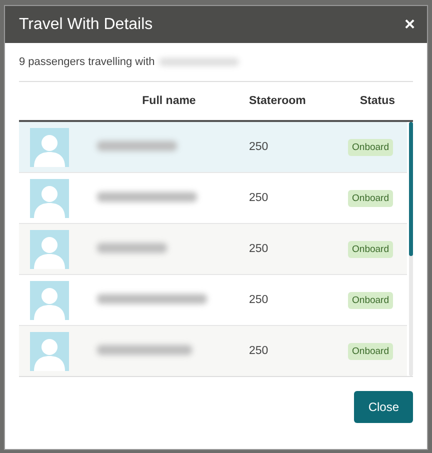  I want to click on dialog-title: Travel With Details, so click(86, 25).